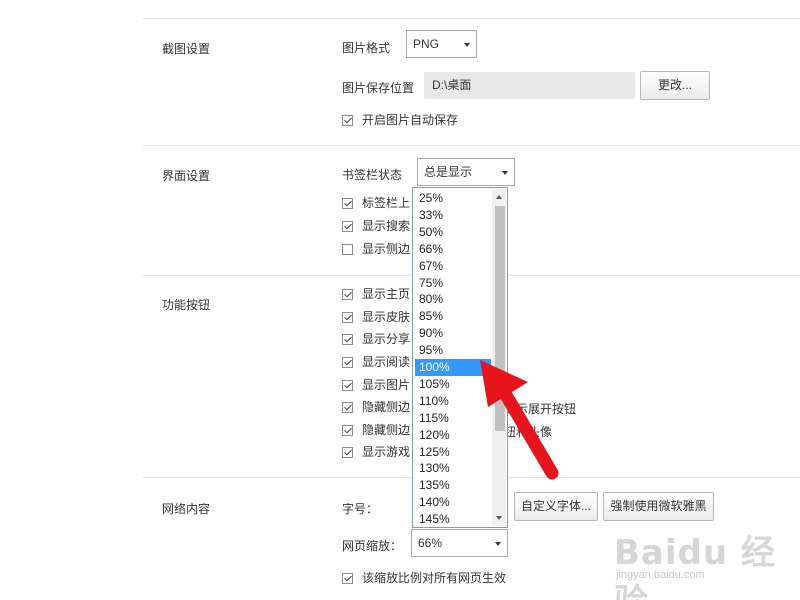 The height and width of the screenshot is (600, 800). Describe the element at coordinates (453, 316) in the screenshot. I see `zoom-option: 85%` at that location.